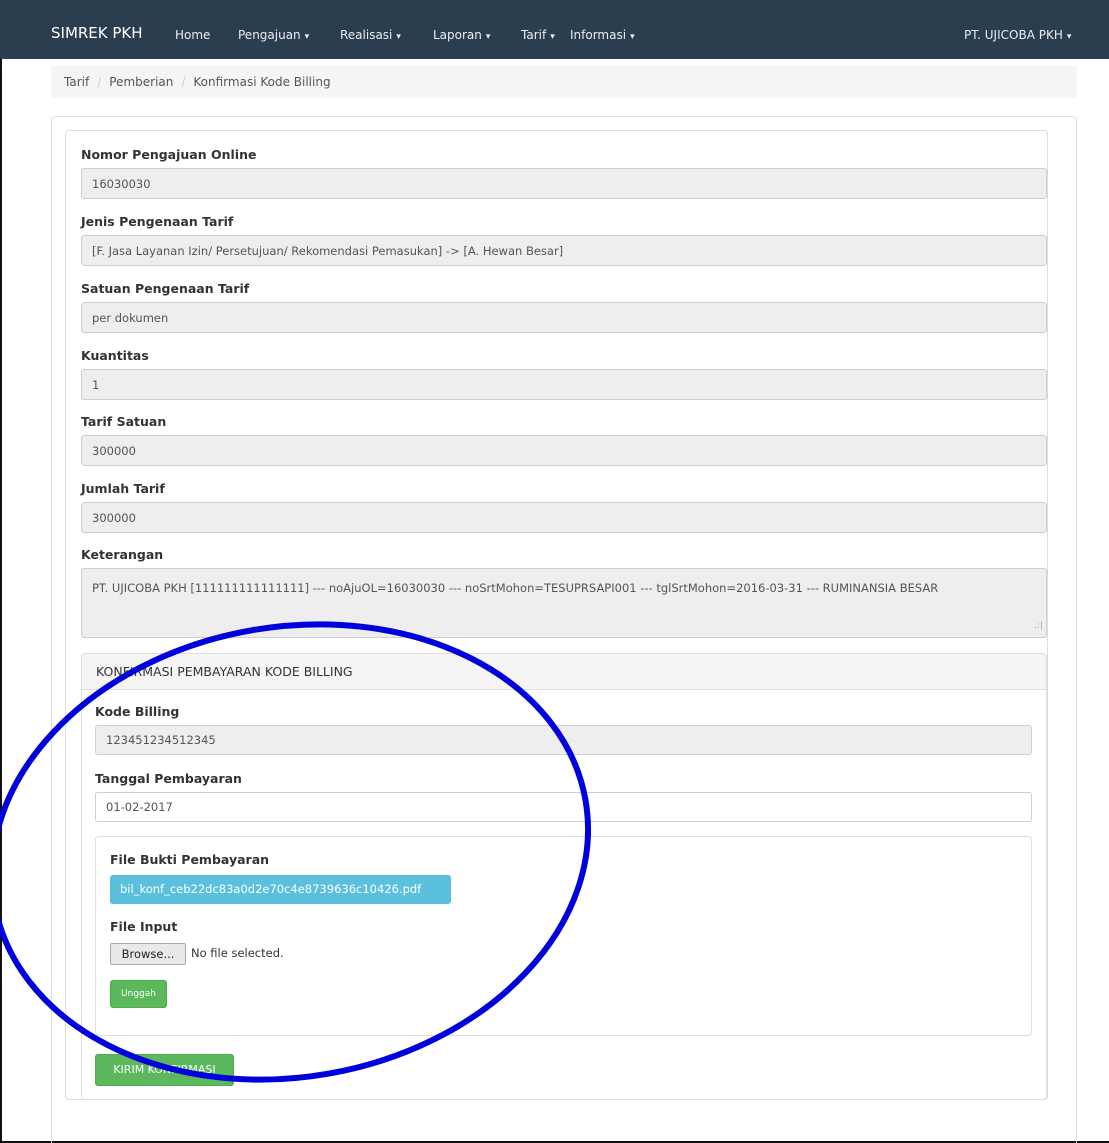  Describe the element at coordinates (262, 82) in the screenshot. I see `breadcrumb-item-current: Konfirmasi Kode Billing` at that location.